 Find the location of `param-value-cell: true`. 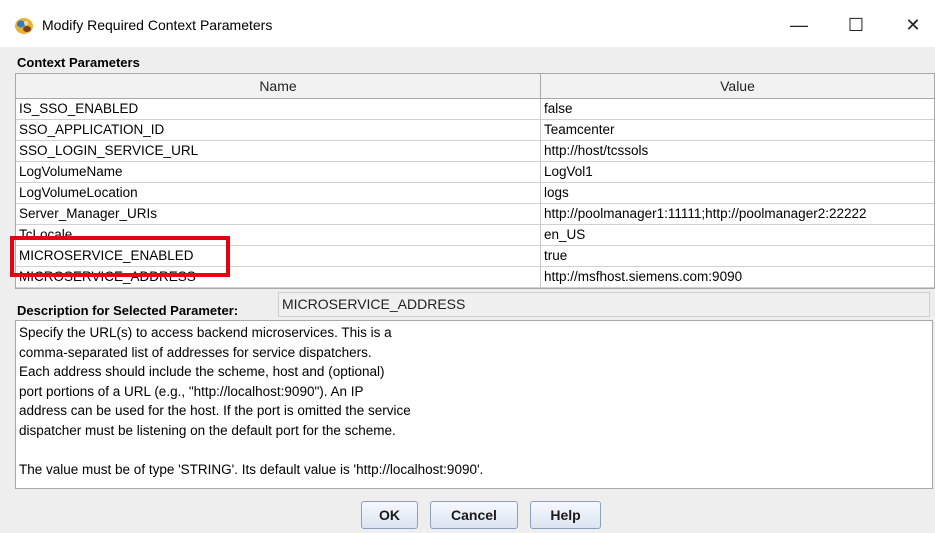

param-value-cell: true is located at coordinates (737, 256).